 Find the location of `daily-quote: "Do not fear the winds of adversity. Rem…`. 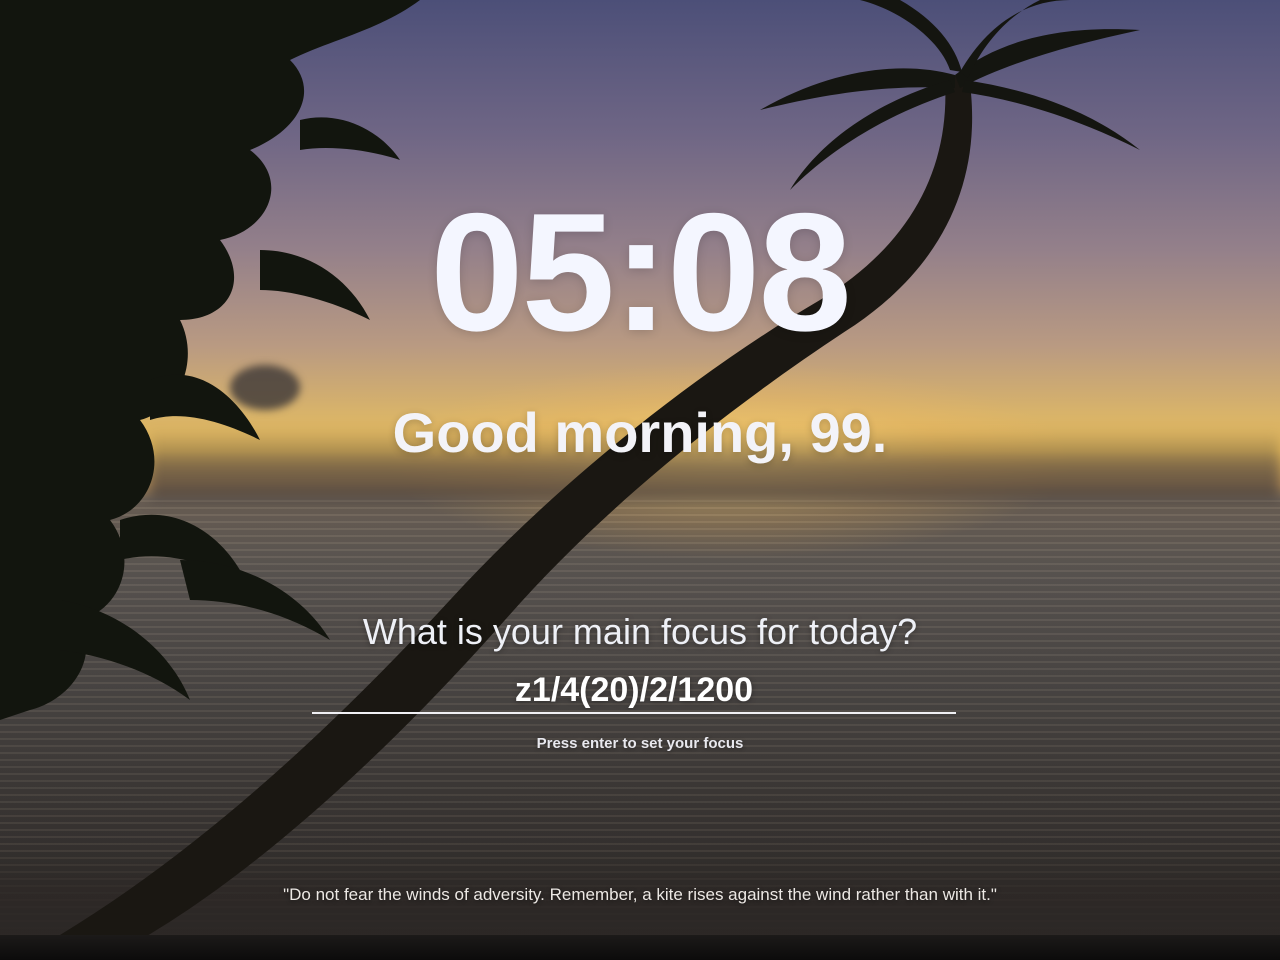

daily-quote: "Do not fear the winds of adversity. Rem… is located at coordinates (640, 894).